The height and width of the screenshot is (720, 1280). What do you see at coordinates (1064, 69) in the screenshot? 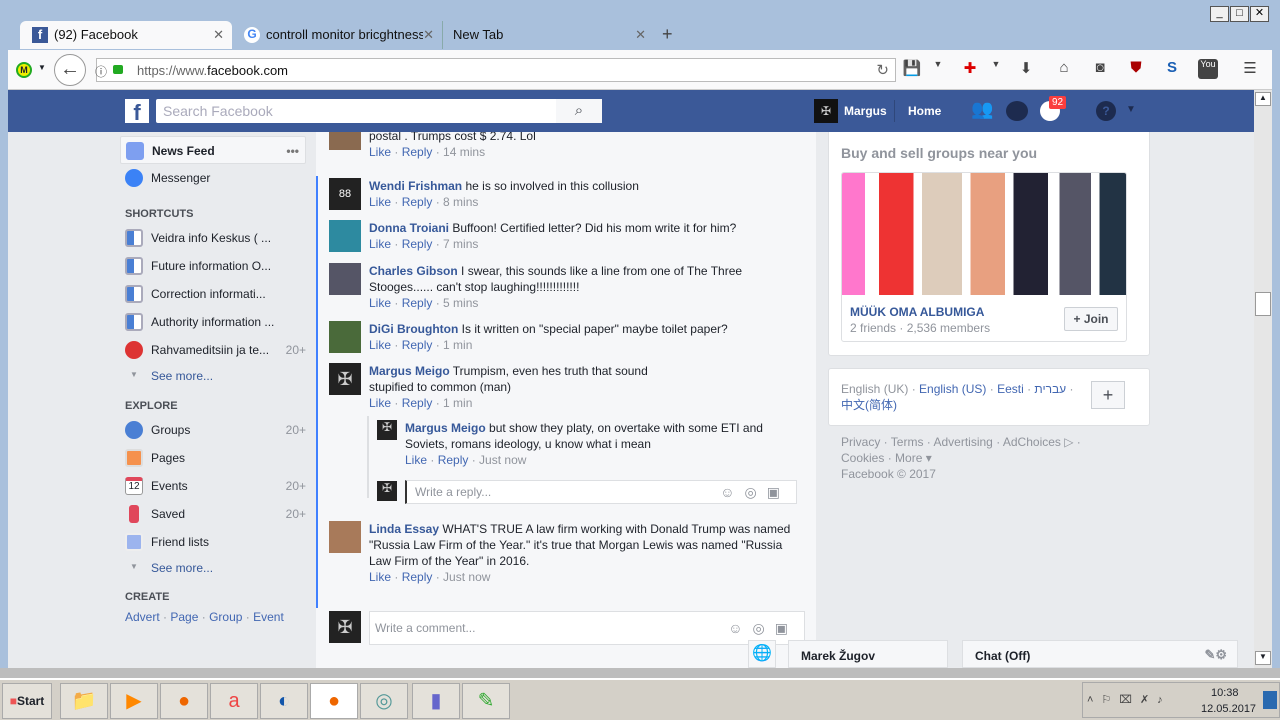
I see `home-icon: ⌂` at bounding box center [1064, 69].